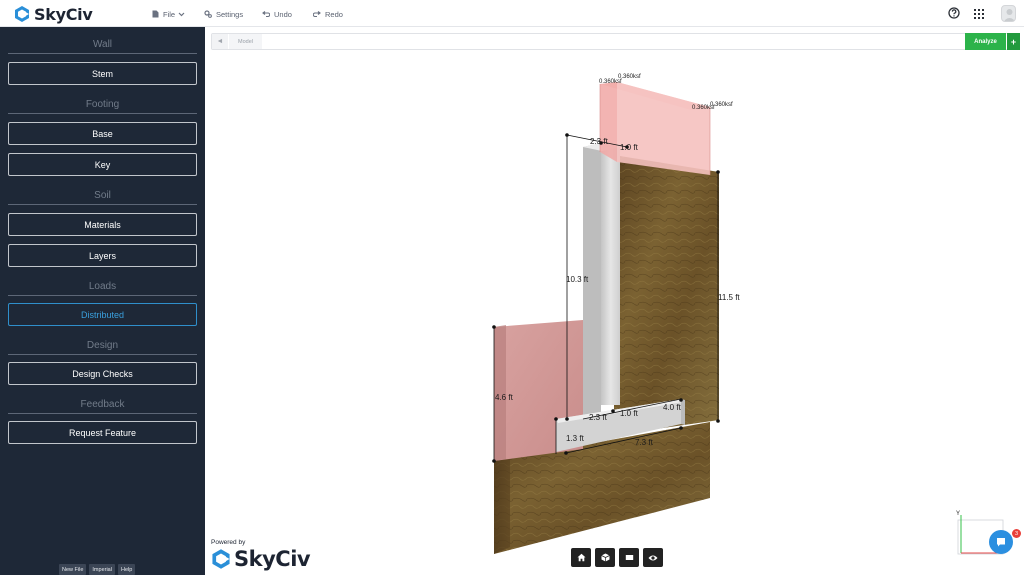 Image resolution: width=1024 pixels, height=575 pixels. Describe the element at coordinates (102, 73) in the screenshot. I see `stem-button: Stem` at that location.